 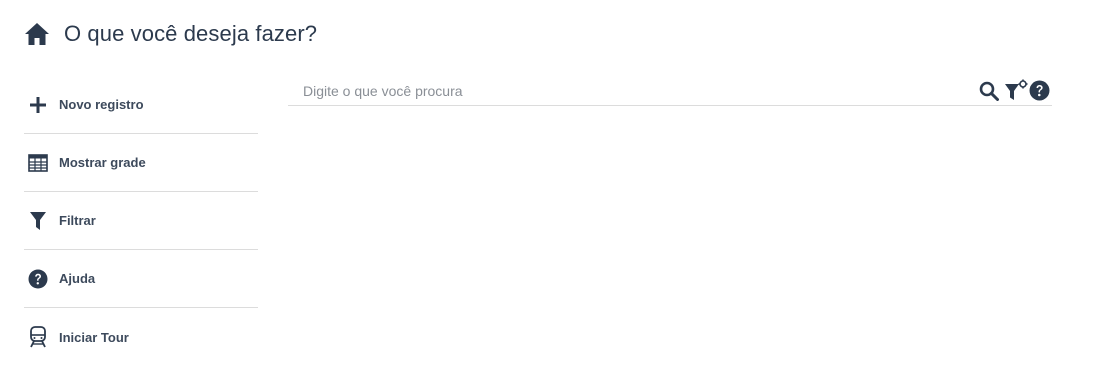 I want to click on question-circle-icon, so click(x=38, y=279).